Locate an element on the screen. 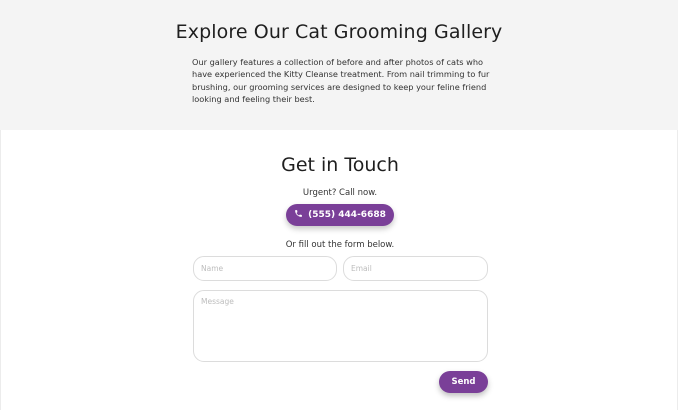 The width and height of the screenshot is (678, 410). email-input is located at coordinates (415, 268).